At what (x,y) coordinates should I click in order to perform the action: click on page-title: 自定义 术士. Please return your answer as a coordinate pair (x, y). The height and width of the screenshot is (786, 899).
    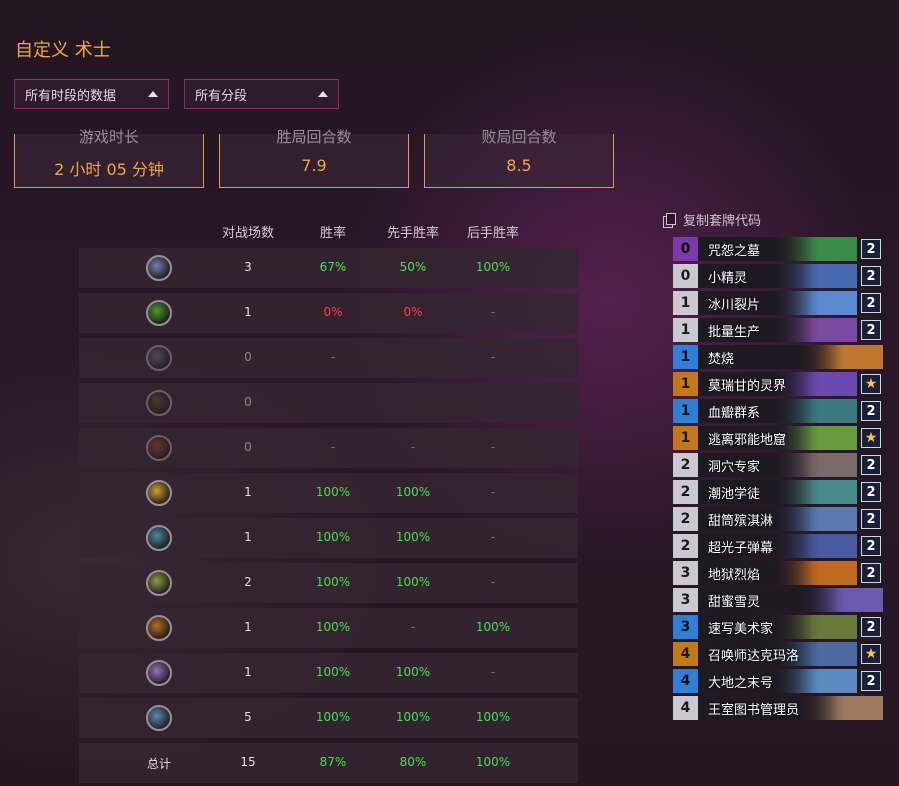
    Looking at the image, I should click on (63, 50).